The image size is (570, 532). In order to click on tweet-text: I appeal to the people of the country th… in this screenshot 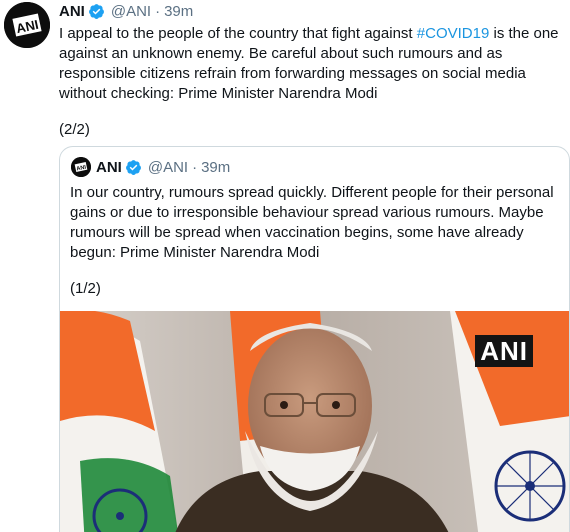, I will do `click(312, 64)`.